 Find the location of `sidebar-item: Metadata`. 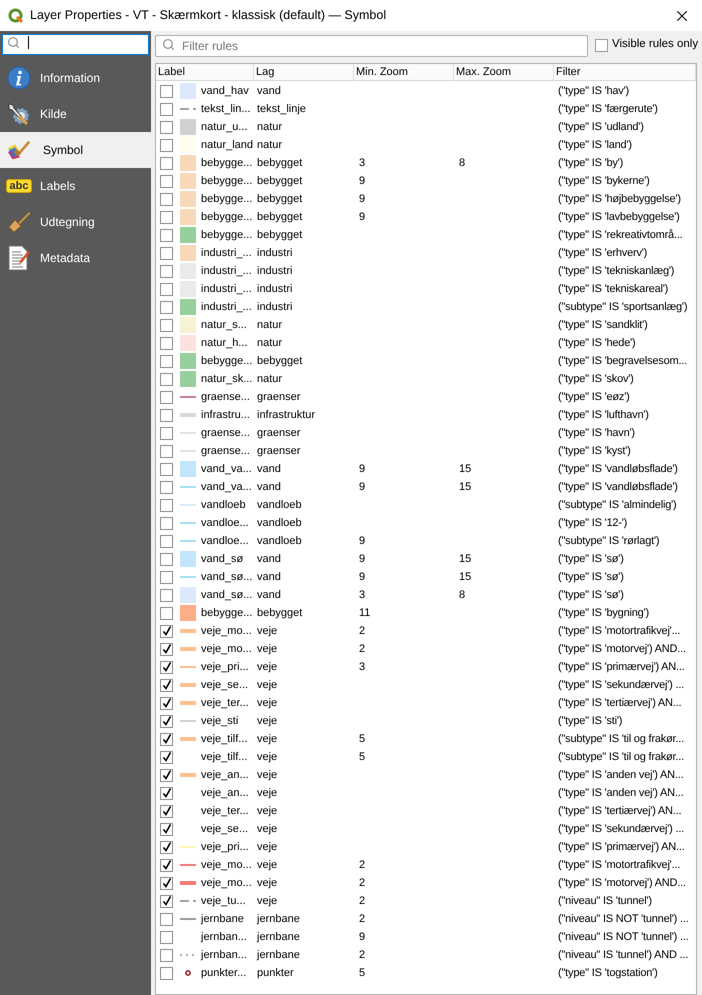

sidebar-item: Metadata is located at coordinates (75, 258).